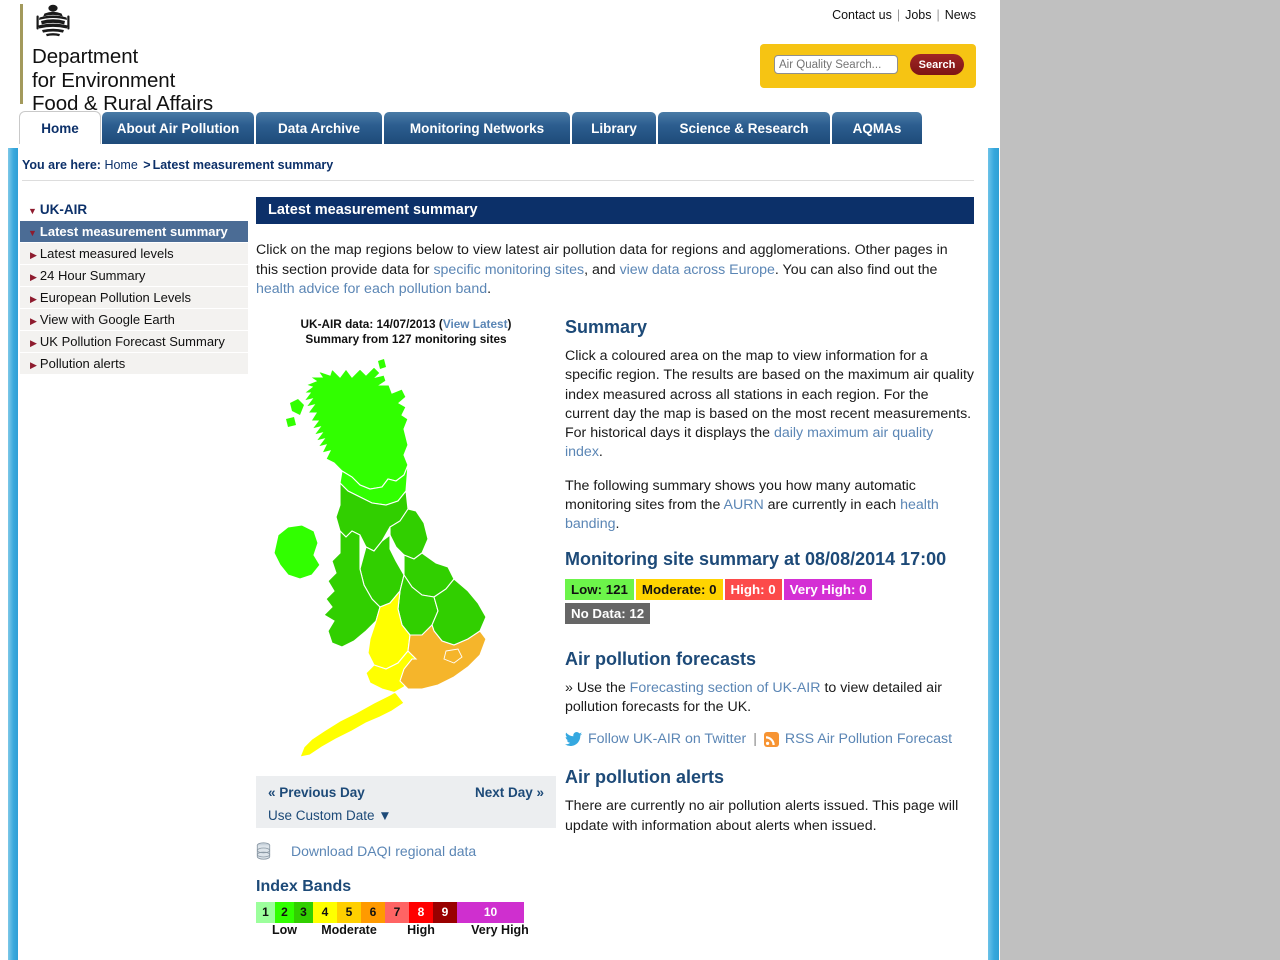  I want to click on sidebar-item-label: Latest measurement summary, so click(133, 231).